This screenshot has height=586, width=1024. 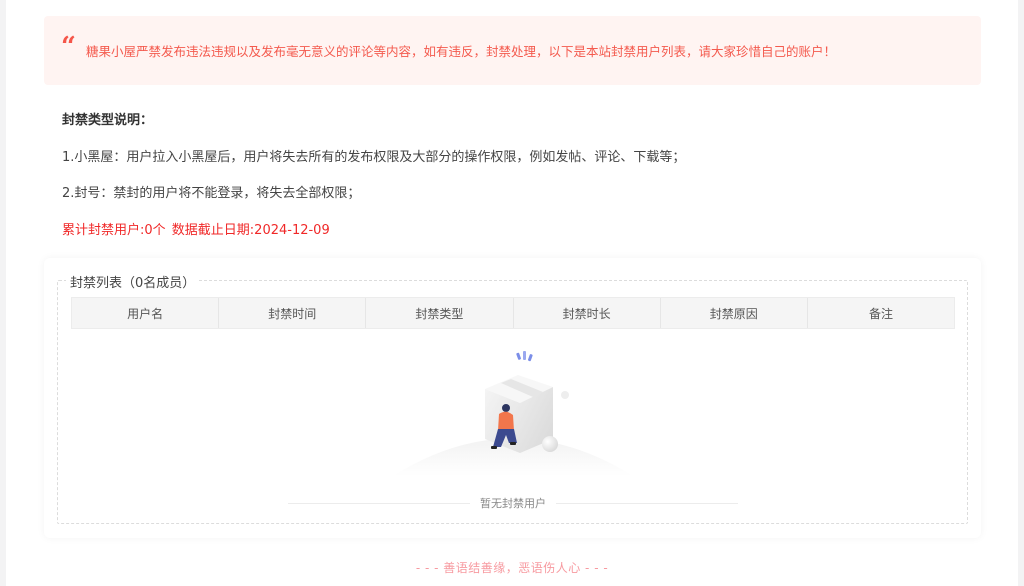 What do you see at coordinates (440, 313) in the screenshot?
I see `column-header-ban-type: 封禁类型` at bounding box center [440, 313].